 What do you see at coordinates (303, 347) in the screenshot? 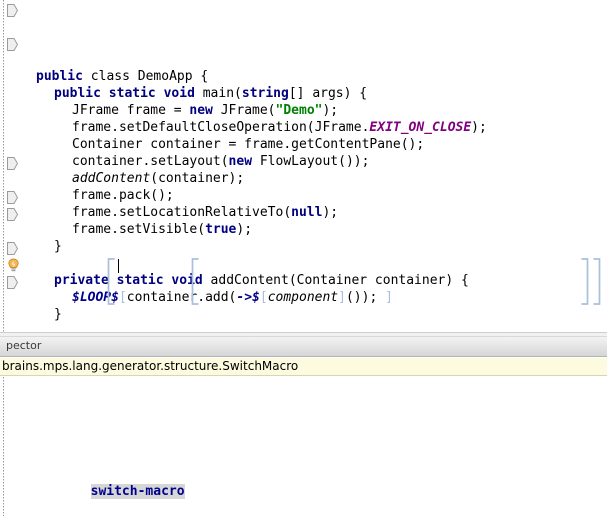
I see `inspector-tab-bar: pector` at bounding box center [303, 347].